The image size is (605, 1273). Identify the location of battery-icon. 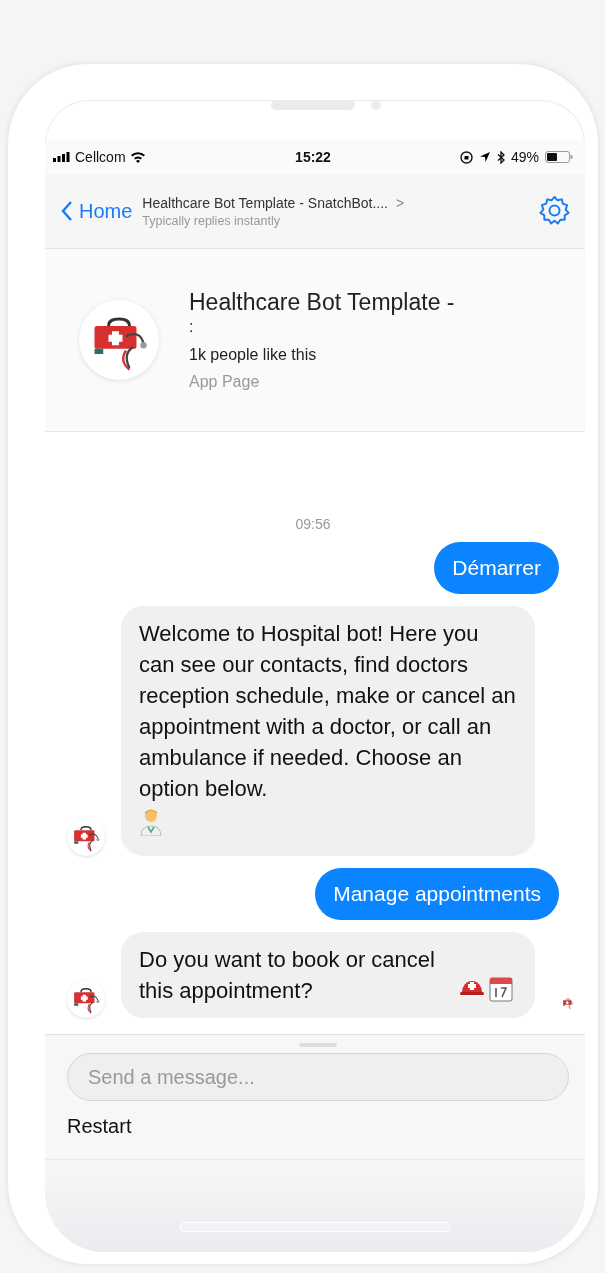
(559, 157).